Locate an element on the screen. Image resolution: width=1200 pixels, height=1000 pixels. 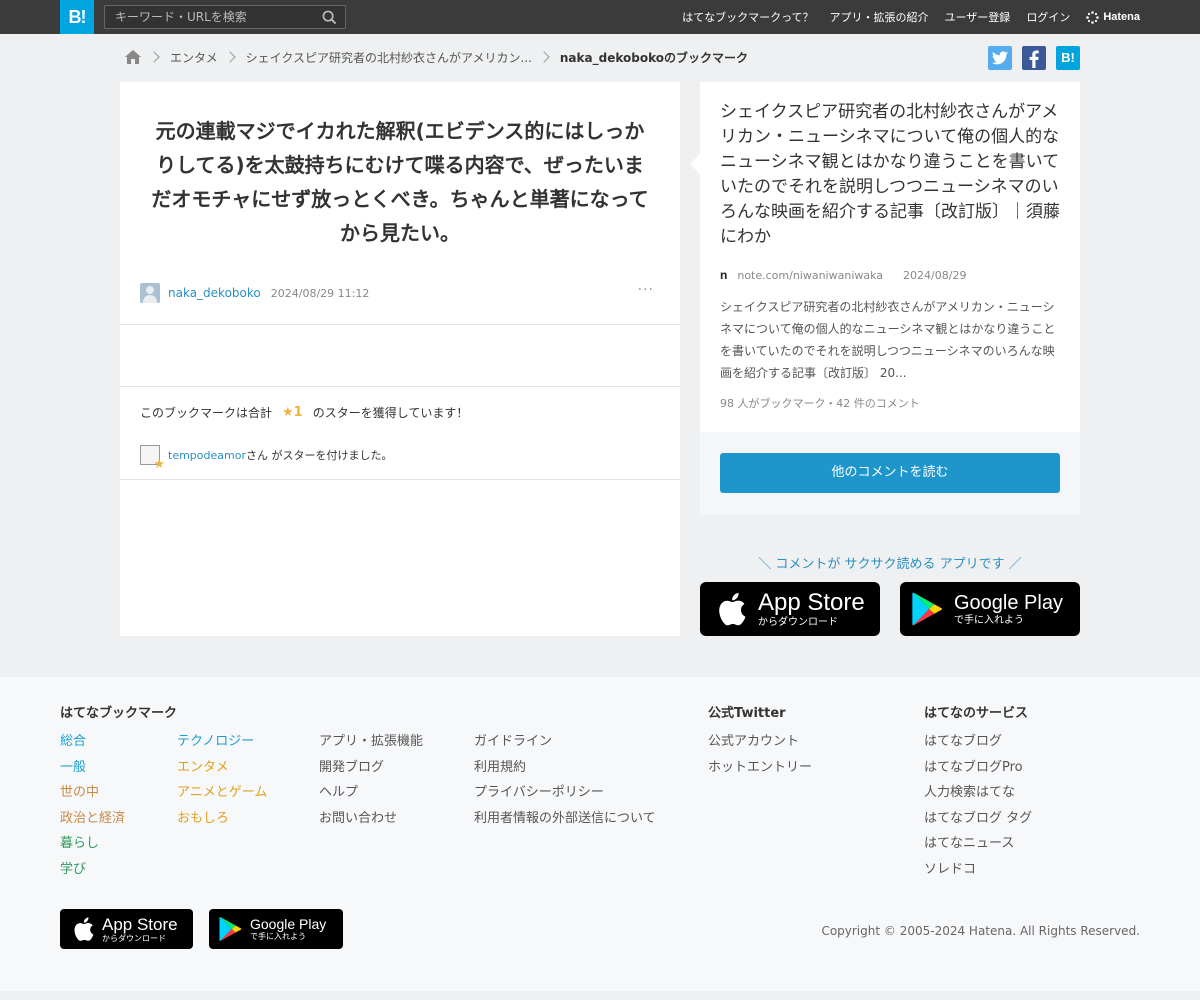
footer-bookmark-heading: はてなブックマーク is located at coordinates (119, 713).